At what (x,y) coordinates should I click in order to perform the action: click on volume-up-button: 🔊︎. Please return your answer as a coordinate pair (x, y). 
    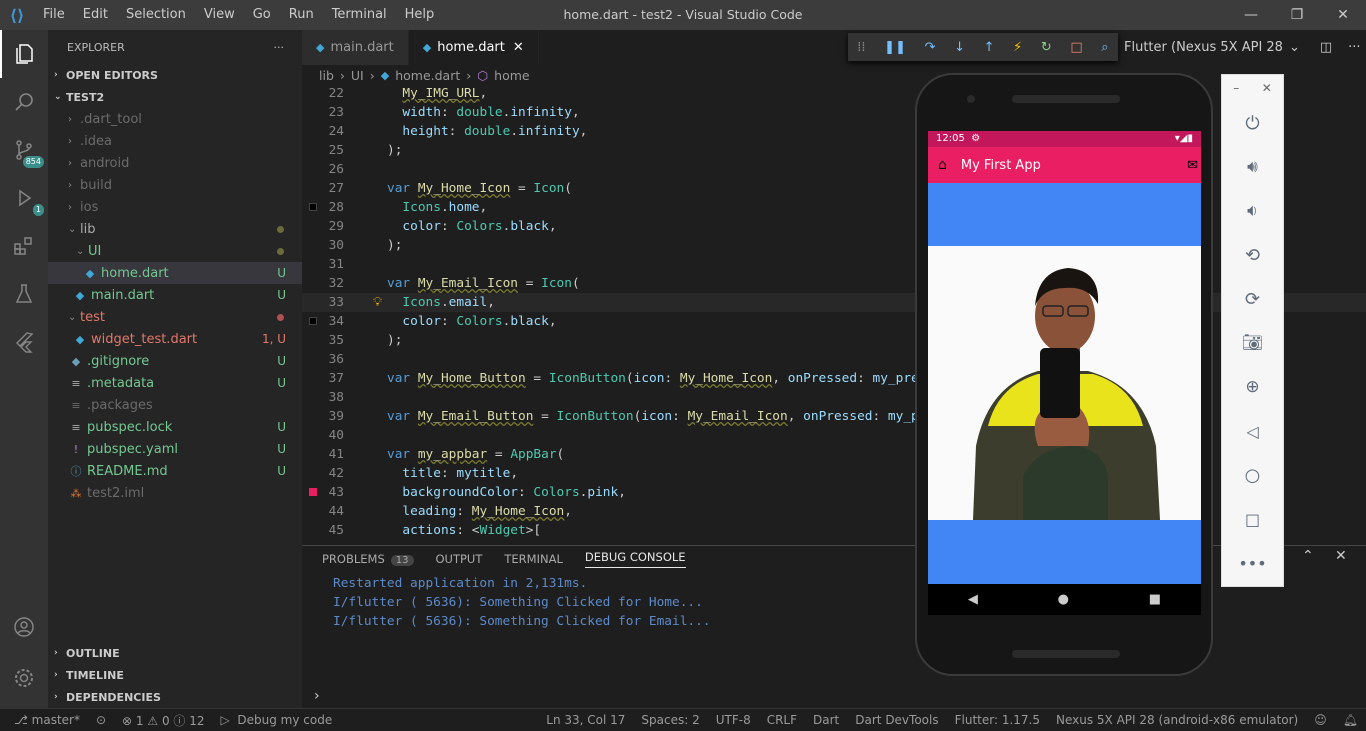
    Looking at the image, I should click on (1252, 167).